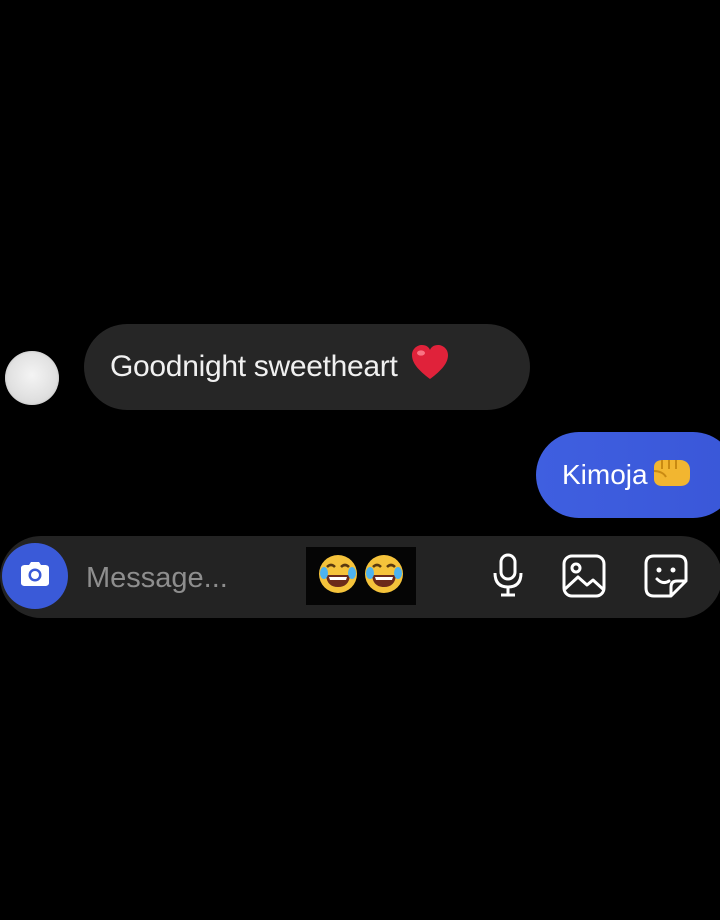 The image size is (720, 920). Describe the element at coordinates (430, 367) in the screenshot. I see `heart-icon` at that location.